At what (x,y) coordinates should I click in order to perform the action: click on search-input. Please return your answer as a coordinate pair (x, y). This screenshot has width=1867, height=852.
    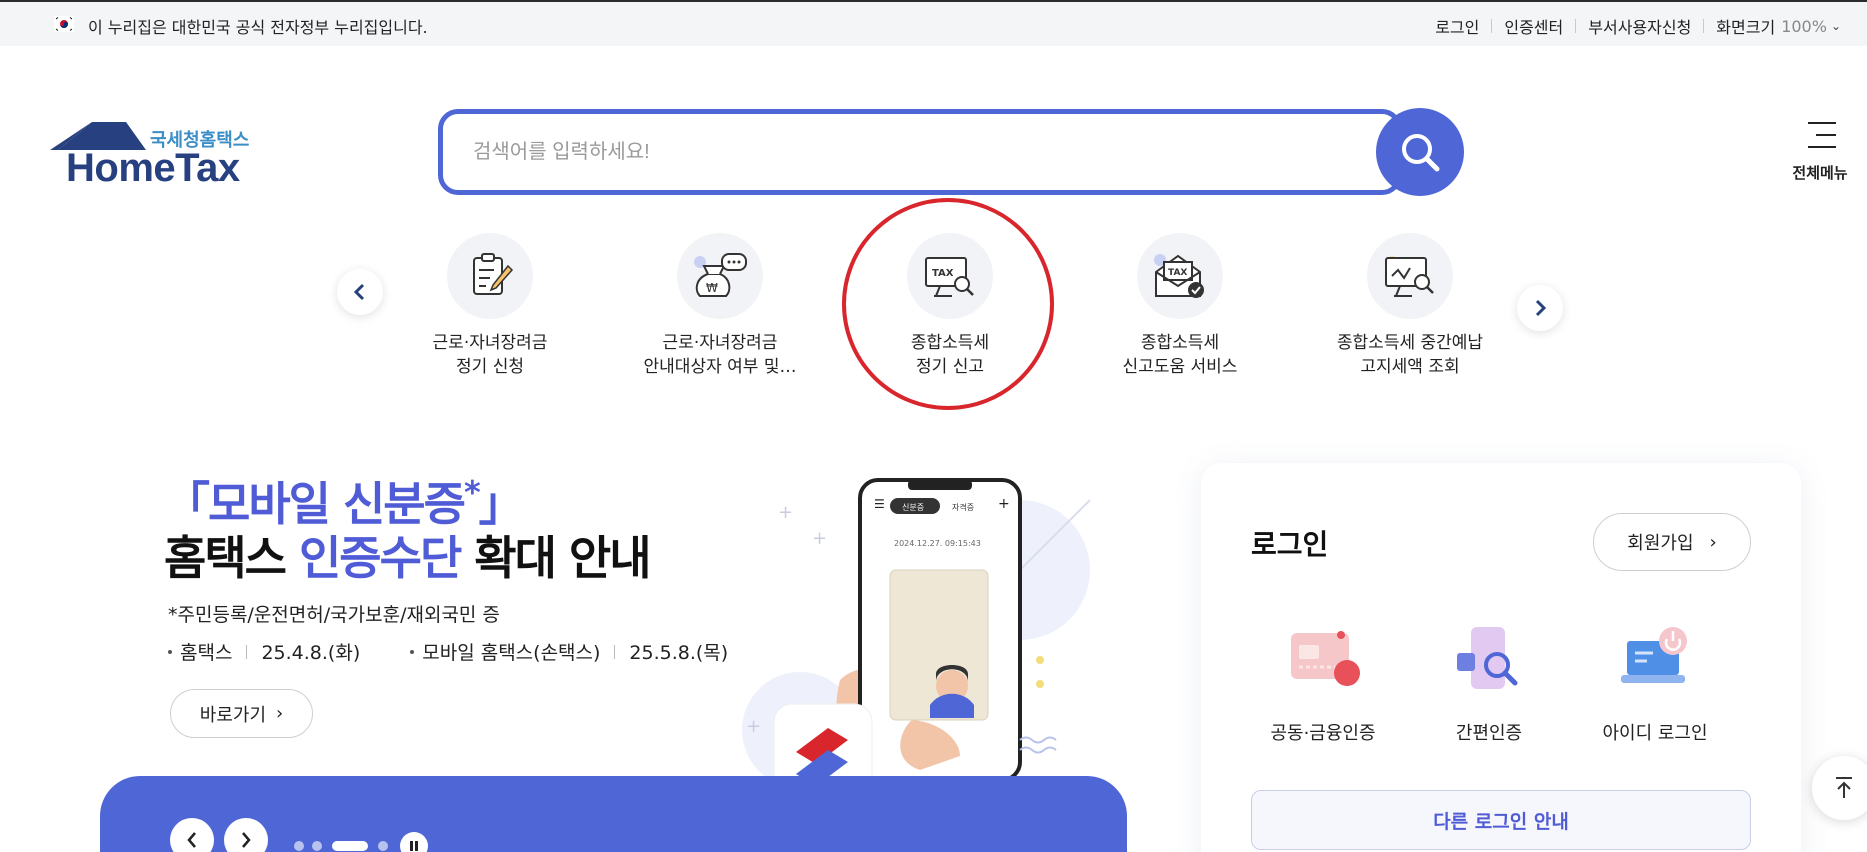
    Looking at the image, I should click on (903, 152).